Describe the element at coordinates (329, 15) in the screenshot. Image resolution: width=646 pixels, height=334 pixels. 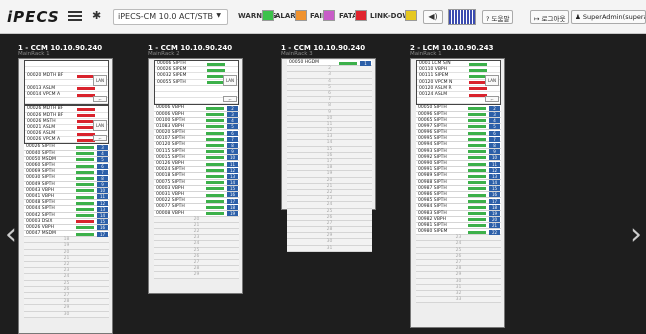
I see `status-swatch-fail` at that location.